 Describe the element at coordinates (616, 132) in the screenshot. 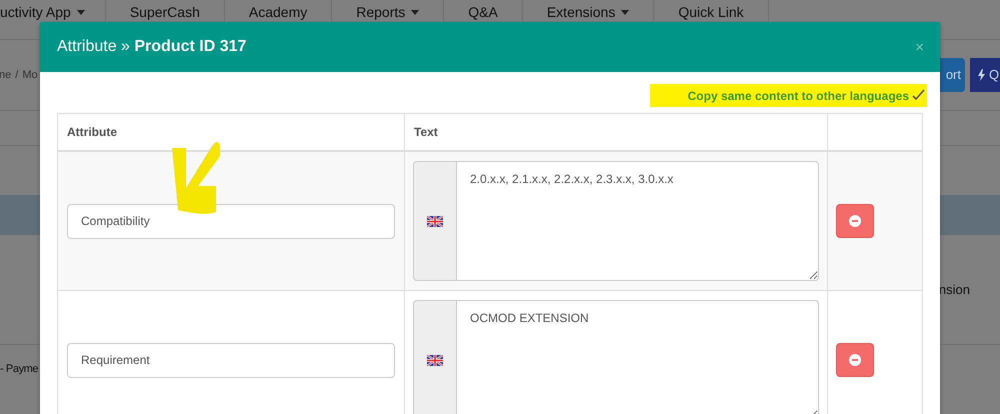

I see `column-header: Text` at that location.